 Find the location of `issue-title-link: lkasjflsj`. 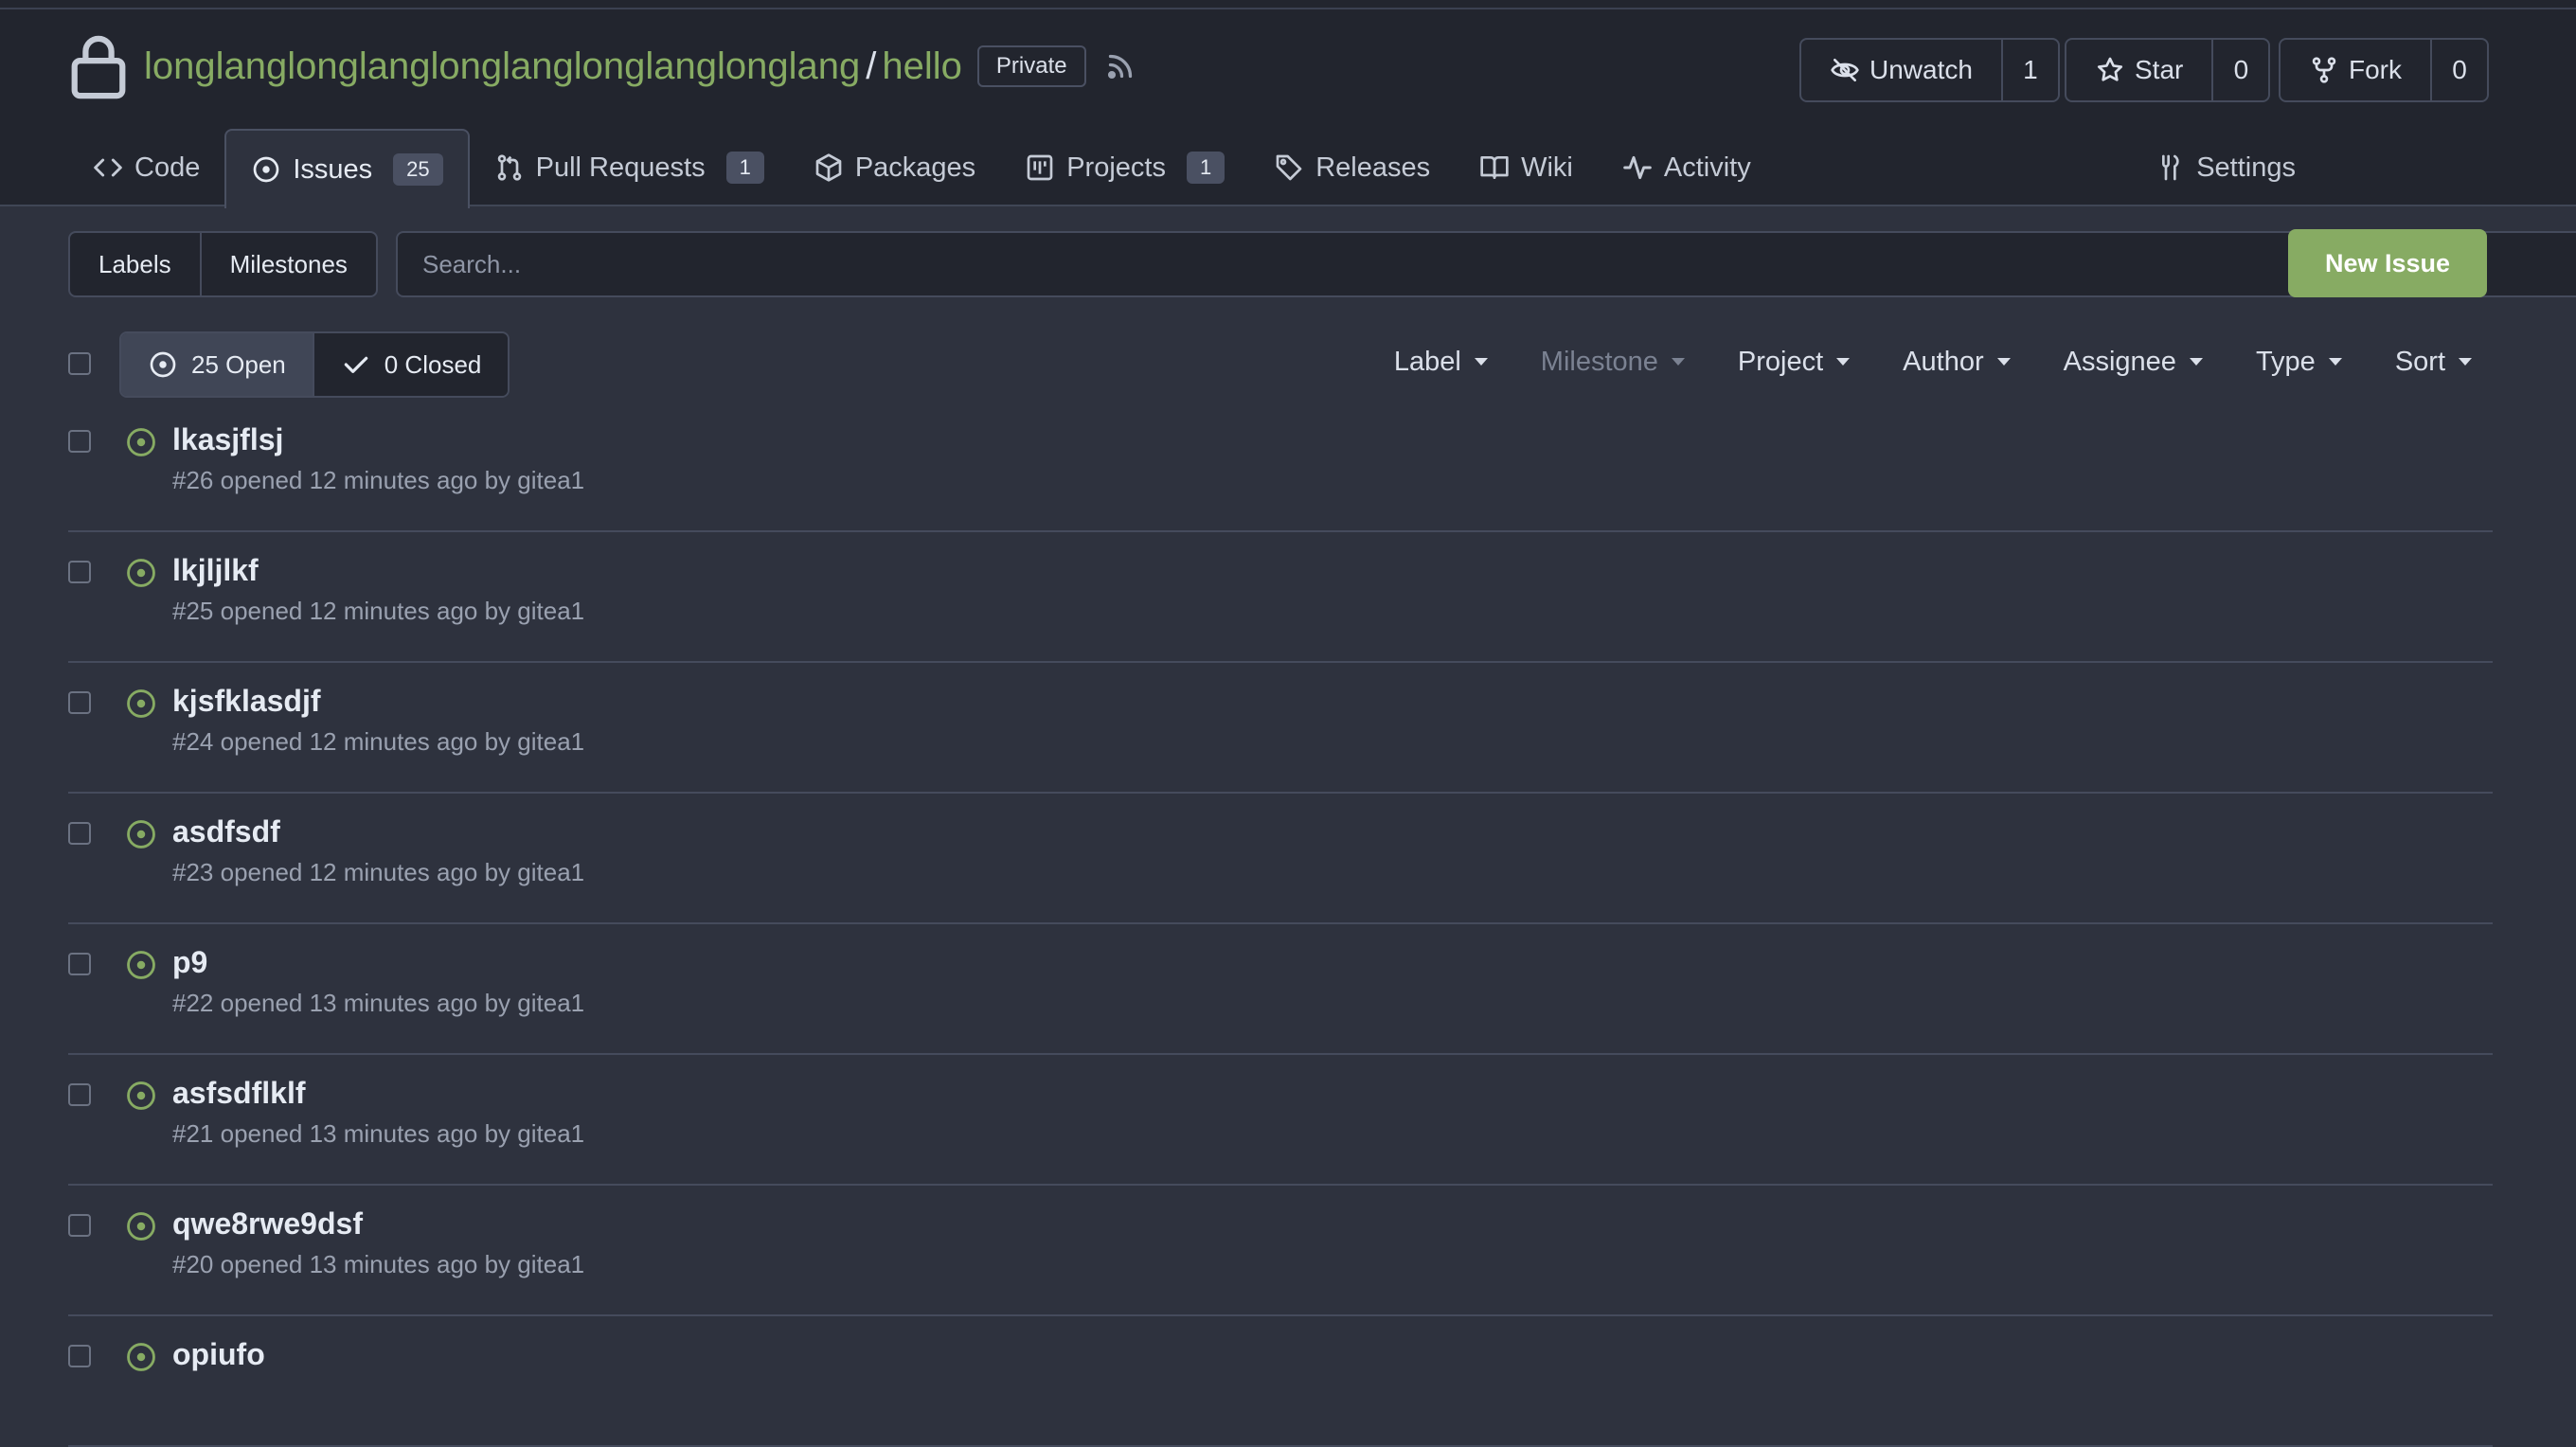

issue-title-link: lkasjflsj is located at coordinates (227, 439).